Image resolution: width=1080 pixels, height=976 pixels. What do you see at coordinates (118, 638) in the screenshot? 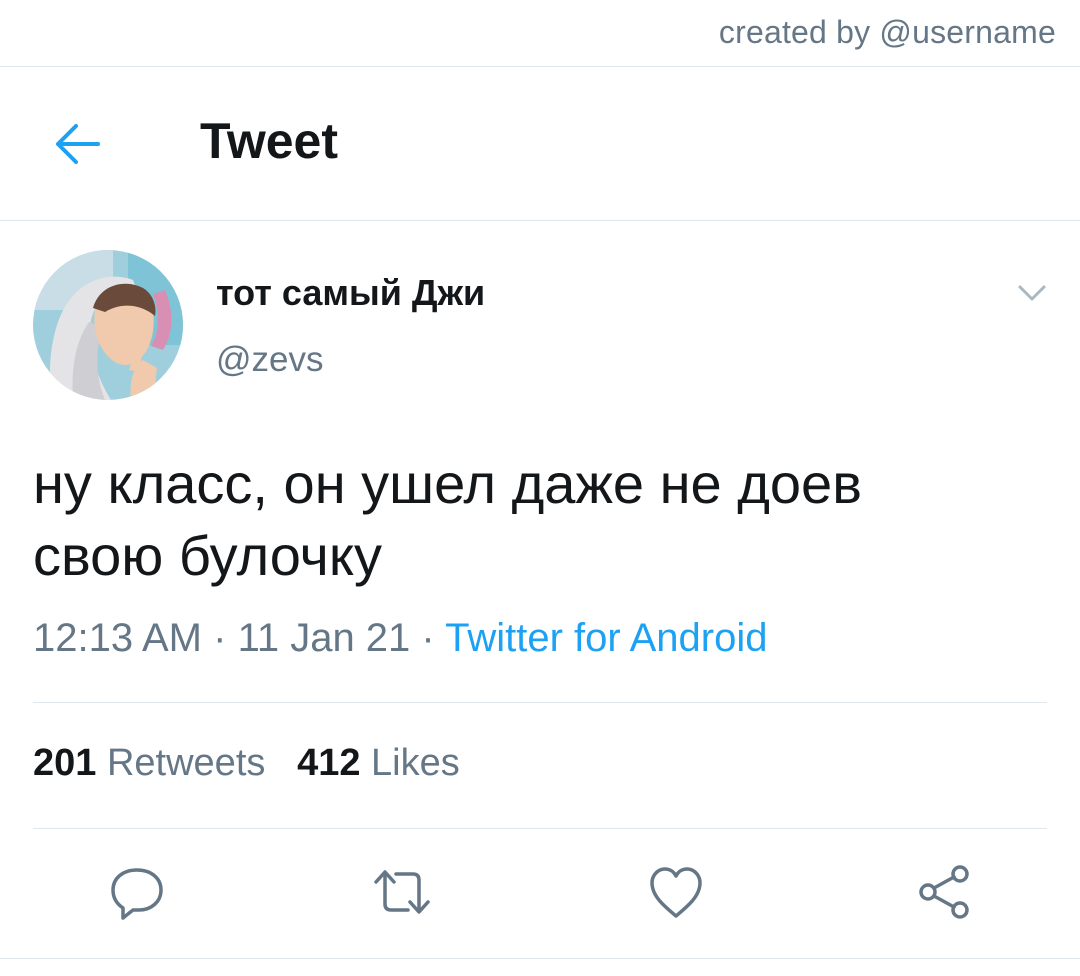
I see `tweet-time: 12:13 AM` at bounding box center [118, 638].